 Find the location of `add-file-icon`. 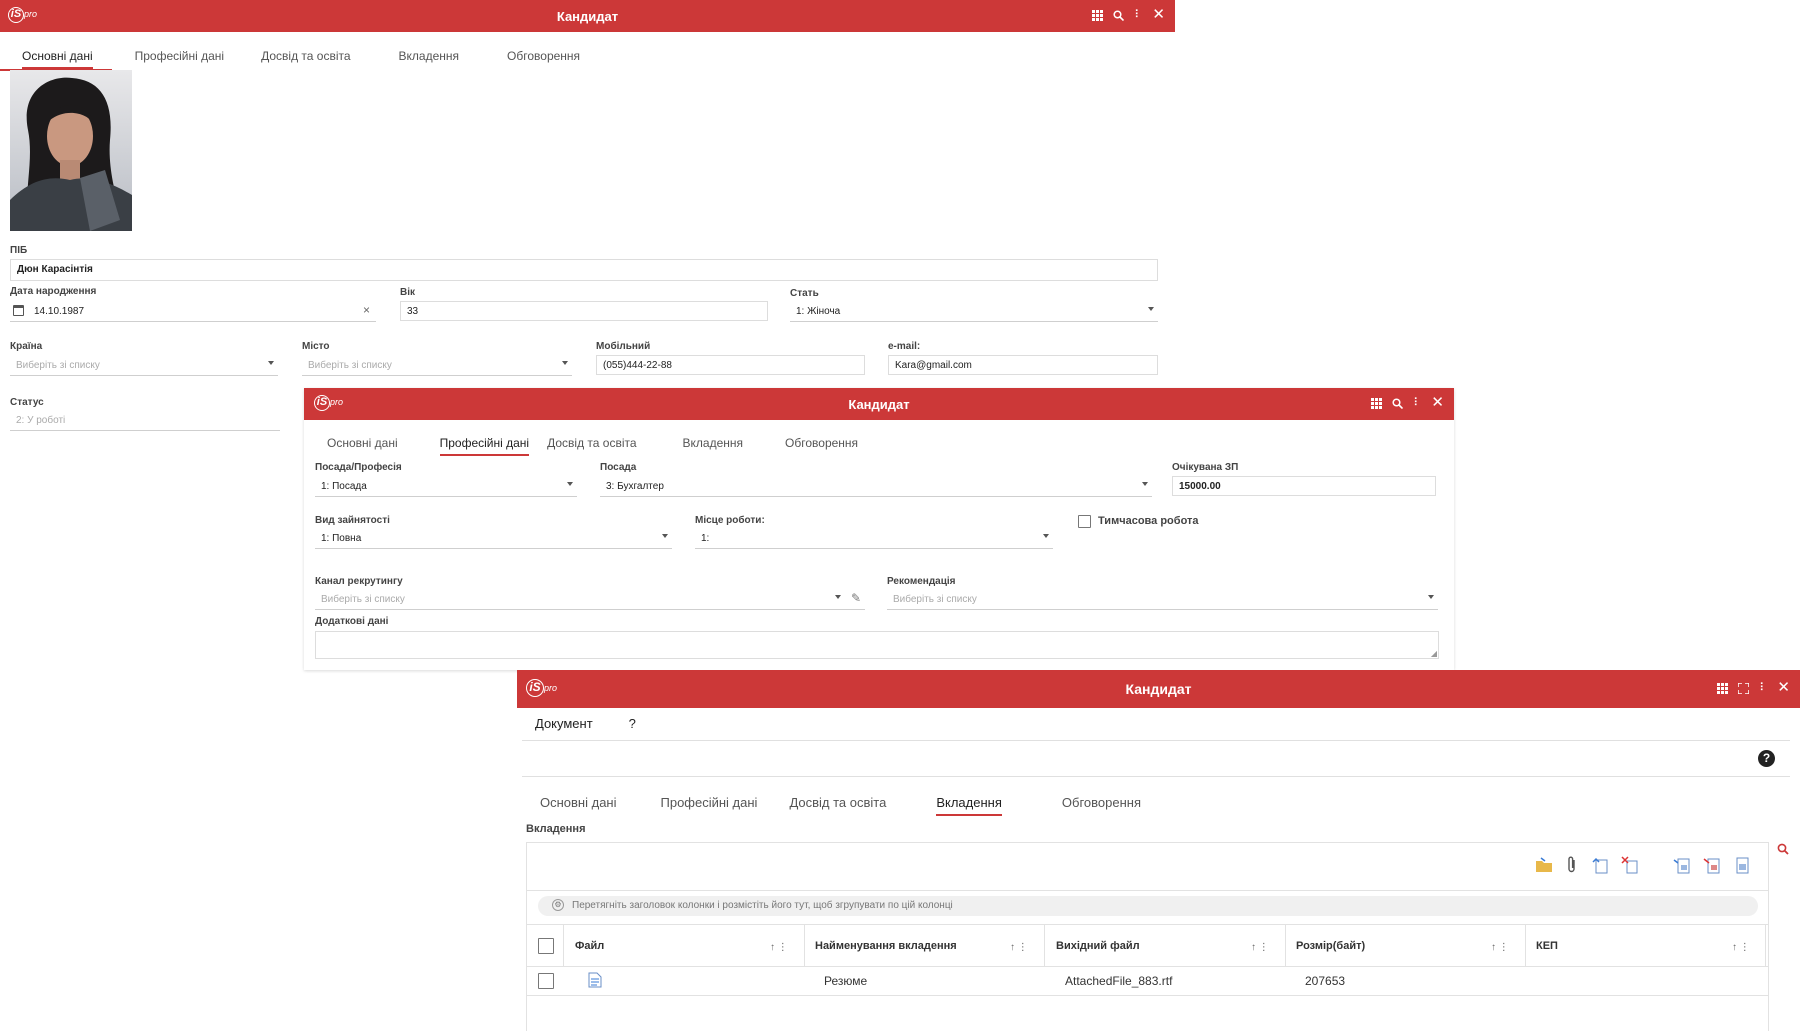

add-file-icon is located at coordinates (1600, 867).